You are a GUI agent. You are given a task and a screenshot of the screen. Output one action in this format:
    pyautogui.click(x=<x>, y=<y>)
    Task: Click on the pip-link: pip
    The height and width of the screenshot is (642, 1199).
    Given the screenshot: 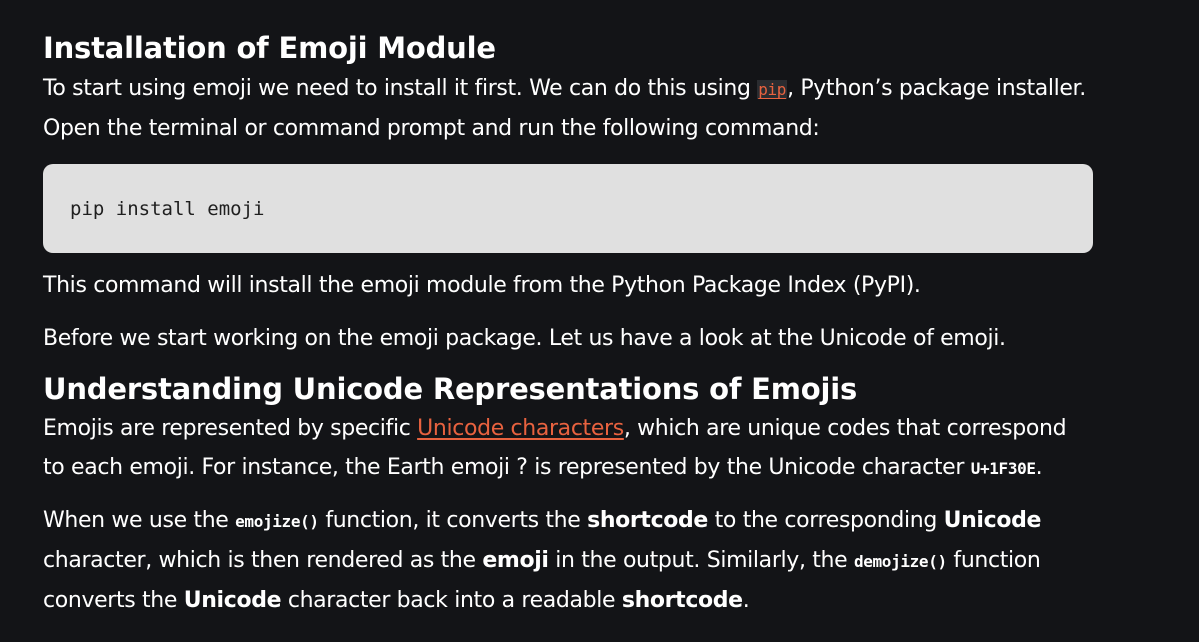 What is the action you would take?
    pyautogui.click(x=772, y=89)
    